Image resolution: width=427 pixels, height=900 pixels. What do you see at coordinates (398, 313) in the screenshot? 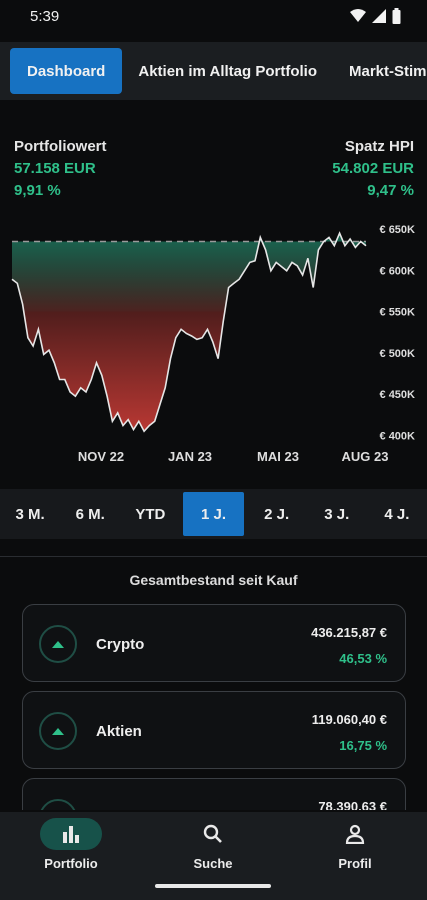
I see `y-tick-label: € 550K` at bounding box center [398, 313].